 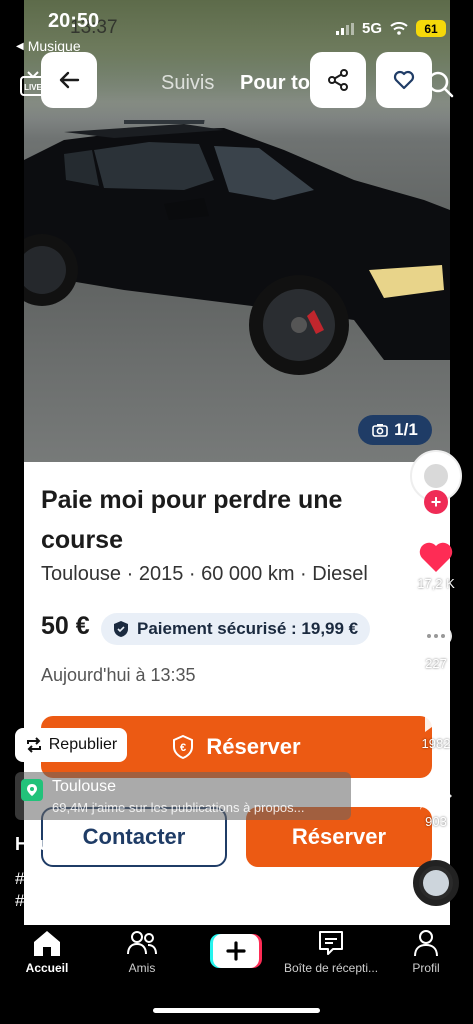 I want to click on cellular-signal-icon, so click(x=345, y=28).